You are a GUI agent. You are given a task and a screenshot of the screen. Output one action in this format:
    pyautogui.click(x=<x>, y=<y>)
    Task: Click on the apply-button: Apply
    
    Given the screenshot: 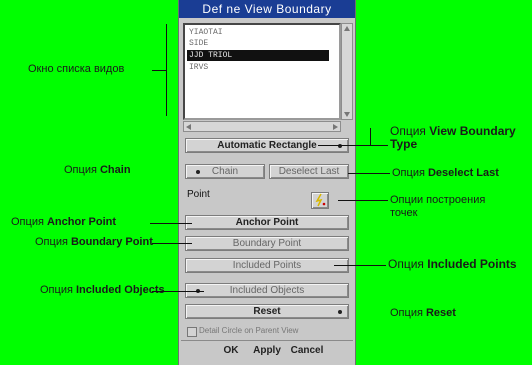 What is the action you would take?
    pyautogui.click(x=267, y=351)
    